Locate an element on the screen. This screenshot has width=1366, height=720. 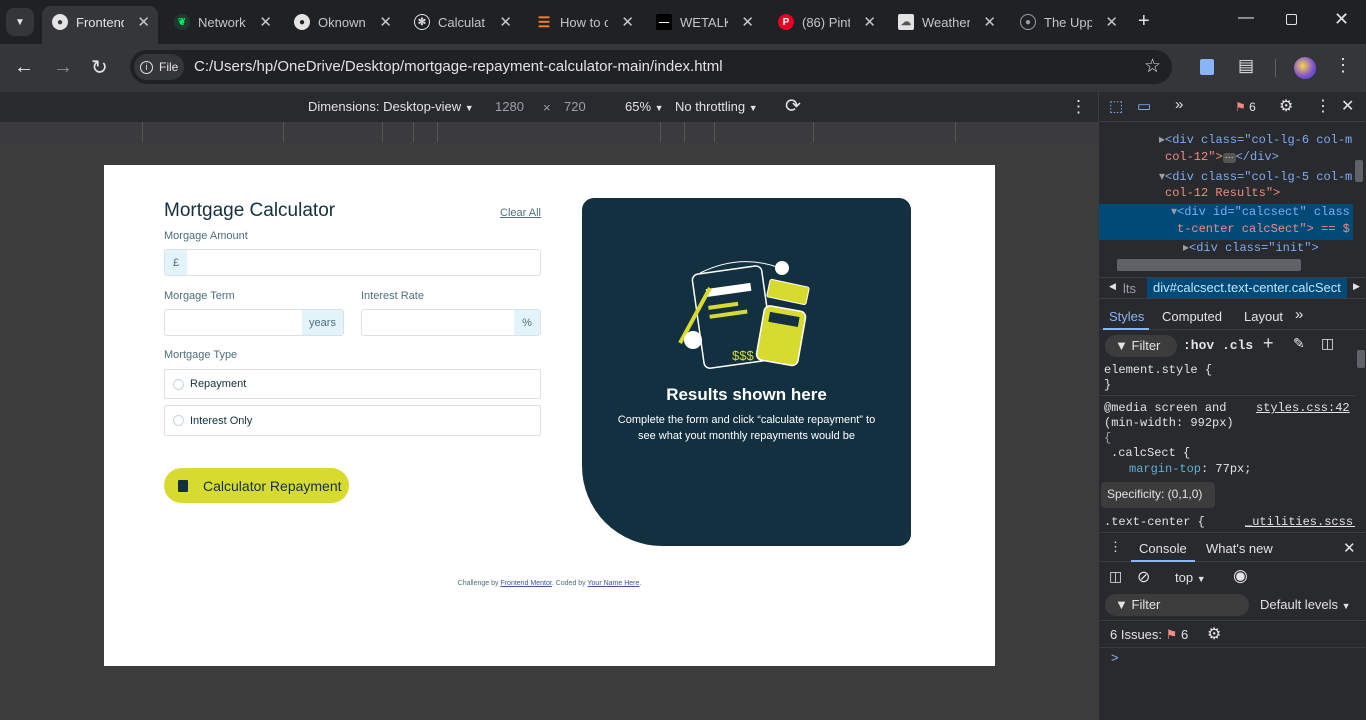
amount-field is located at coordinates (352, 262).